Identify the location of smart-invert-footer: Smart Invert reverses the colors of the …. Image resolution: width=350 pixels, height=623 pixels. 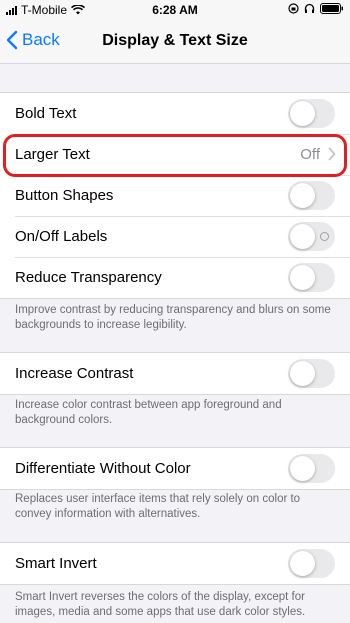
(160, 604).